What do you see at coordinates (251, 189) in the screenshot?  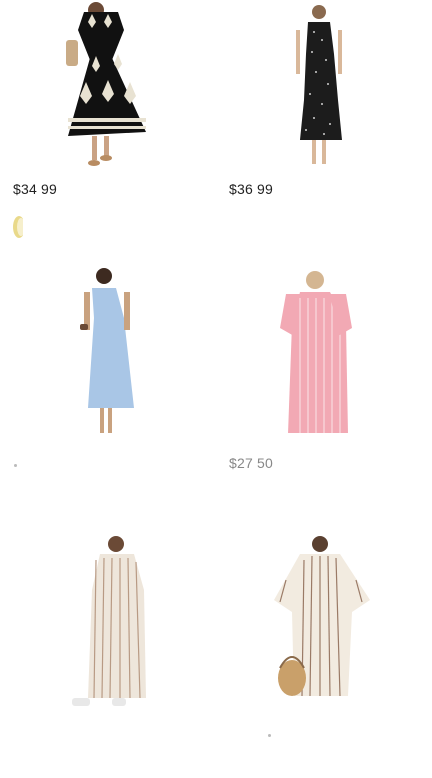 I see `product-price: $36 99` at bounding box center [251, 189].